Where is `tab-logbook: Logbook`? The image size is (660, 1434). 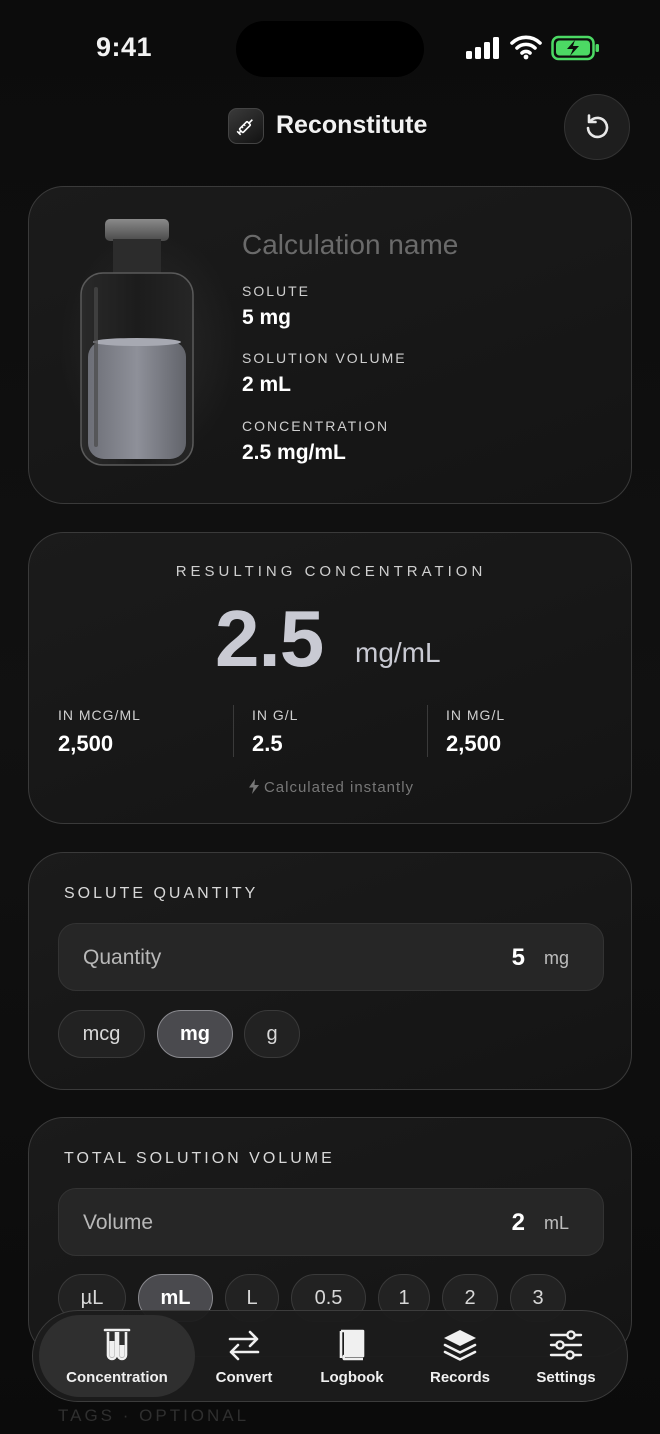 tab-logbook: Logbook is located at coordinates (352, 1356).